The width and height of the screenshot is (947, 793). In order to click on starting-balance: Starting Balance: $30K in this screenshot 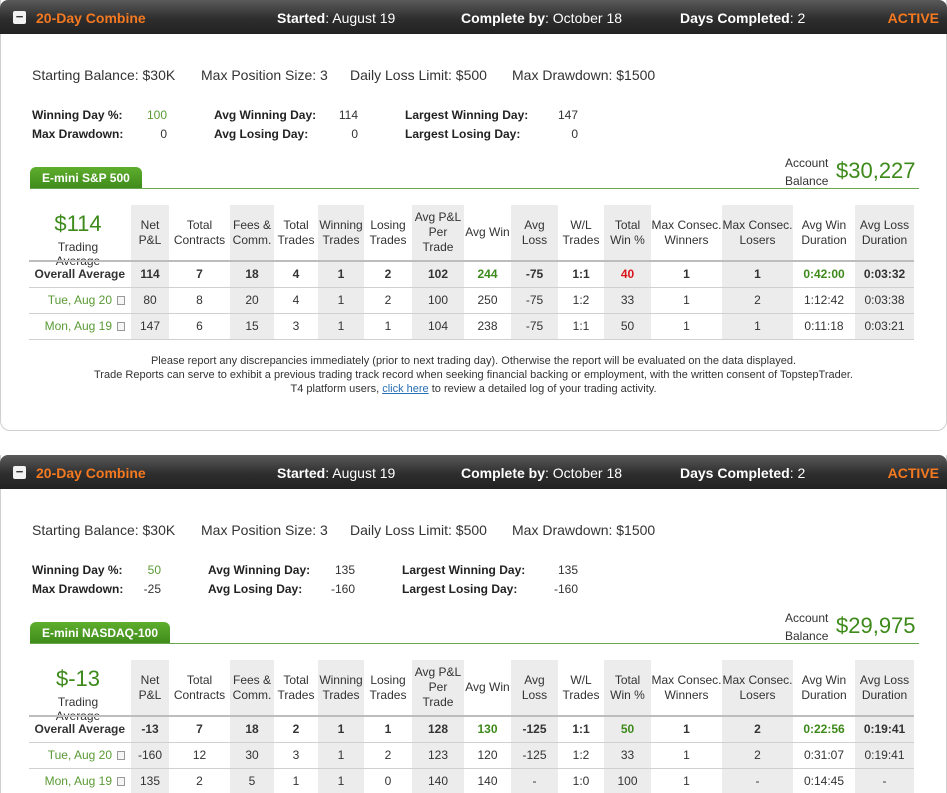, I will do `click(104, 75)`.